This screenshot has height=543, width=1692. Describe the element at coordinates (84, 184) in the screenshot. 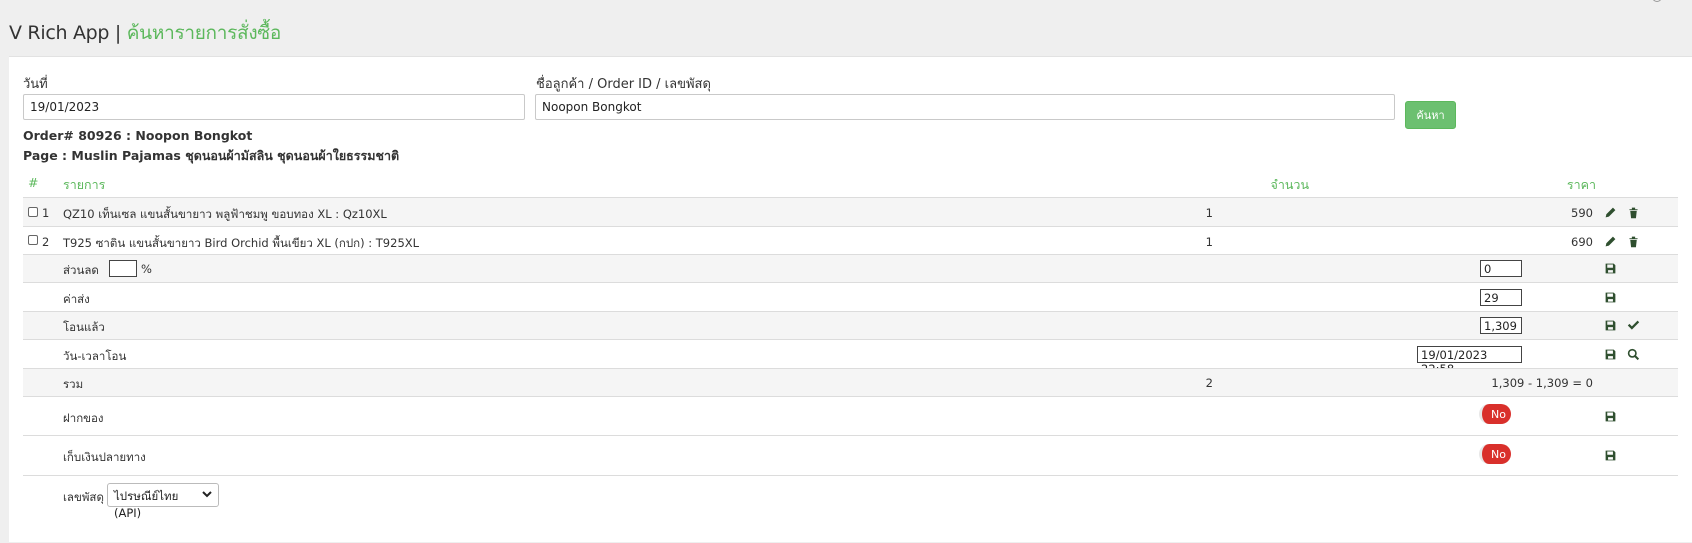

I see `col-item: รายการ` at that location.